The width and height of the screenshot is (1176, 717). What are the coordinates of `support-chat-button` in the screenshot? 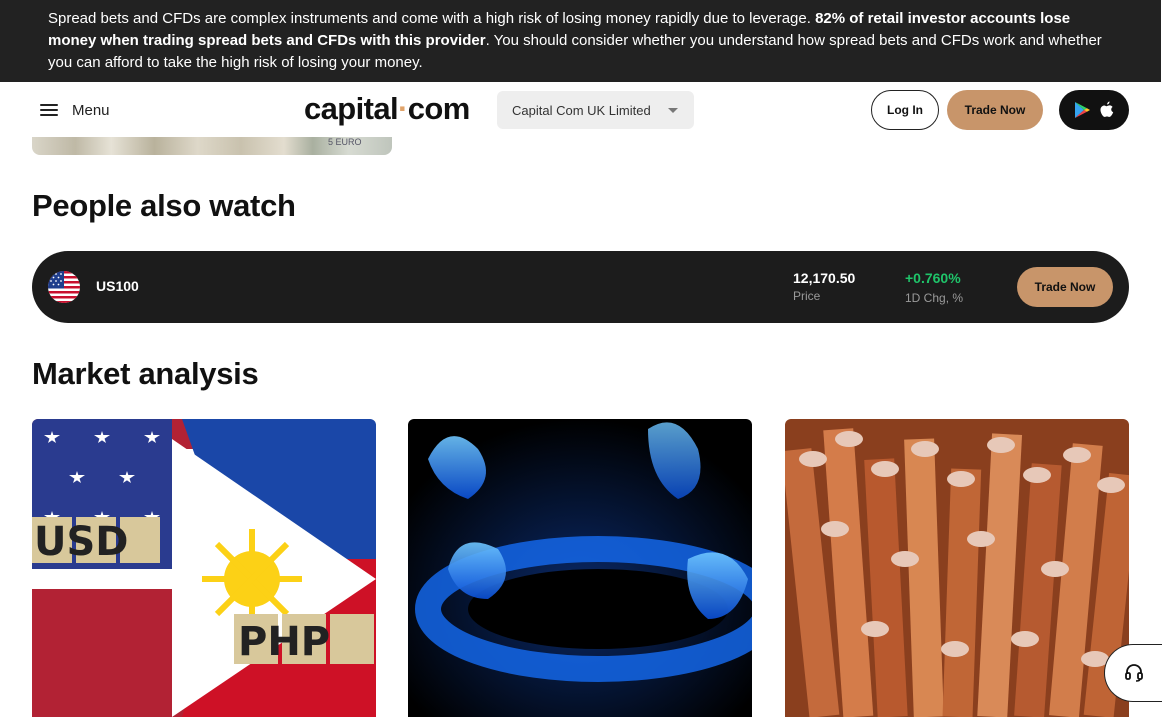 It's located at (1133, 673).